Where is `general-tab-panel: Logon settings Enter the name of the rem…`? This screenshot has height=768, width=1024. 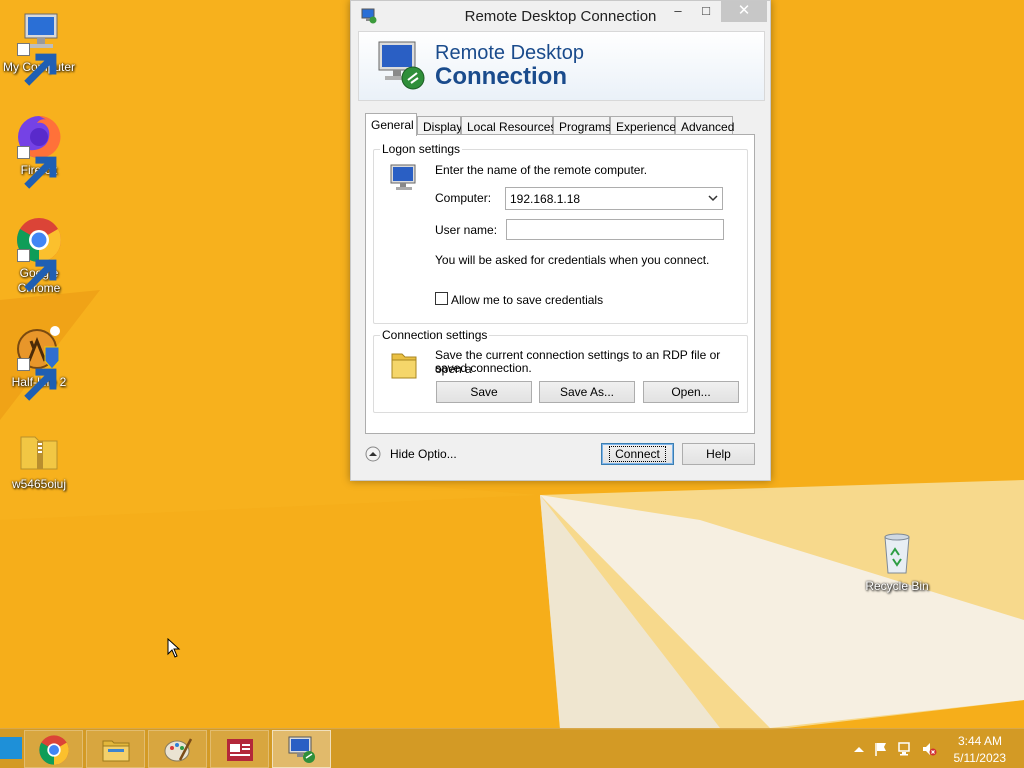 general-tab-panel: Logon settings Enter the name of the rem… is located at coordinates (560, 284).